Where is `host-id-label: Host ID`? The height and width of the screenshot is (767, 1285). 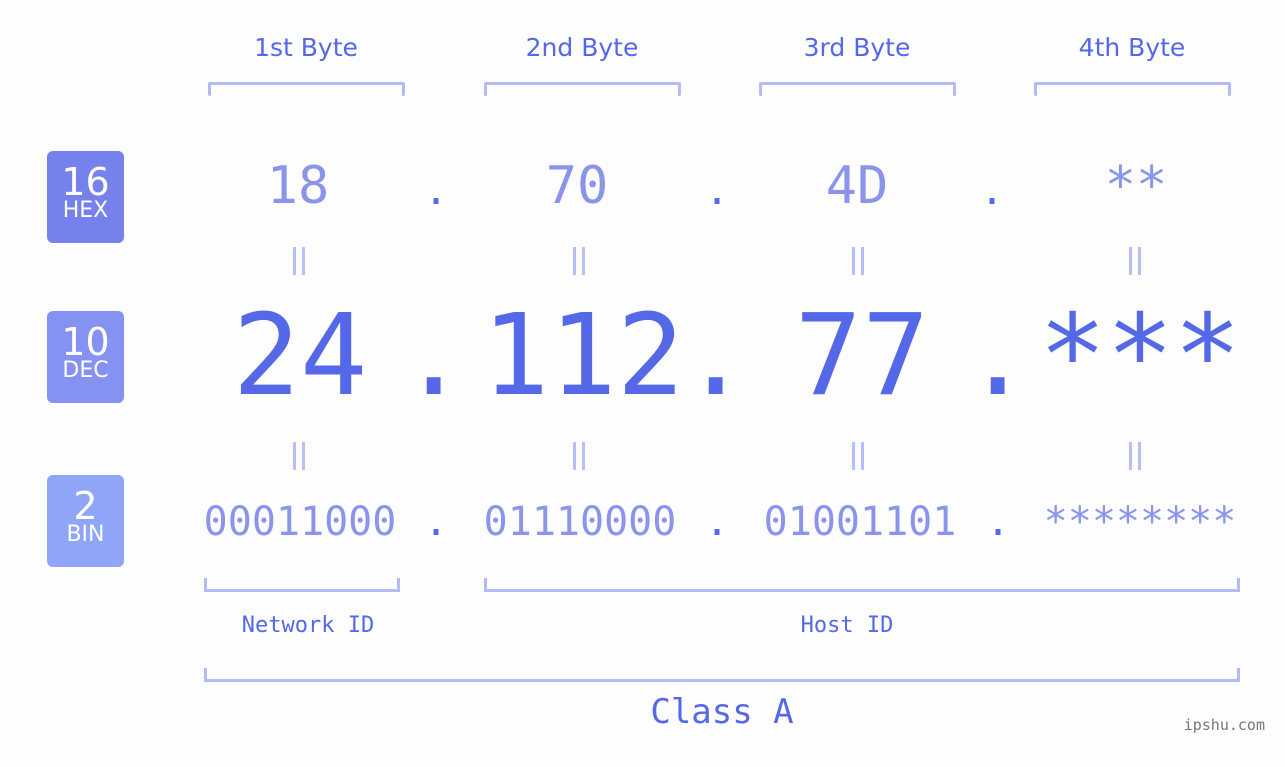
host-id-label: Host ID is located at coordinates (847, 625).